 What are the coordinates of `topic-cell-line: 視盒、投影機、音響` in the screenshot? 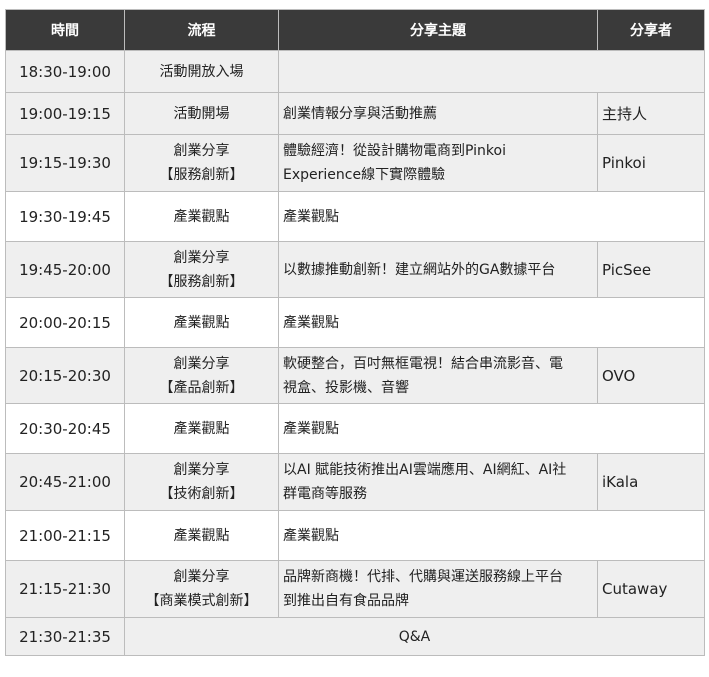 It's located at (346, 387).